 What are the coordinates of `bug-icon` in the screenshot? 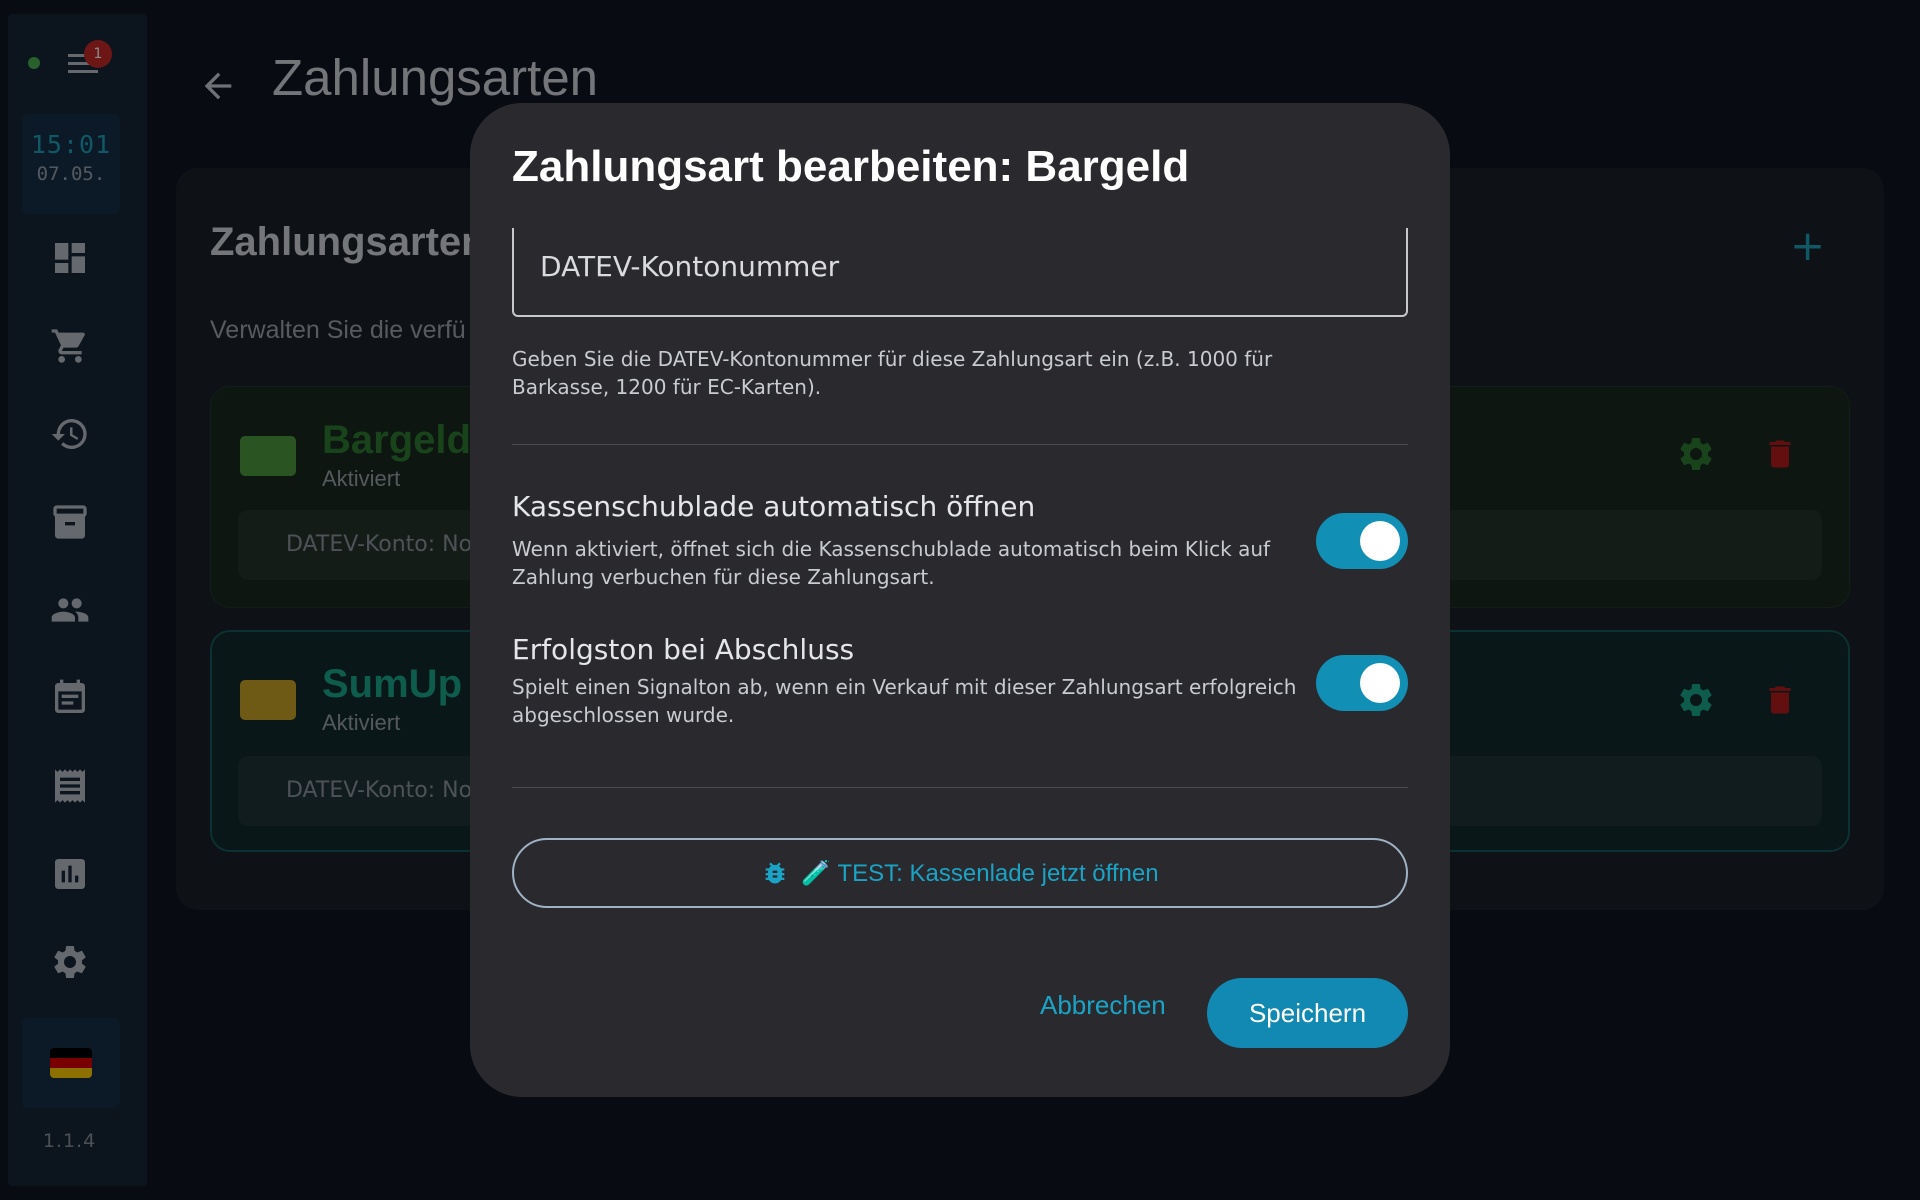 It's located at (775, 873).